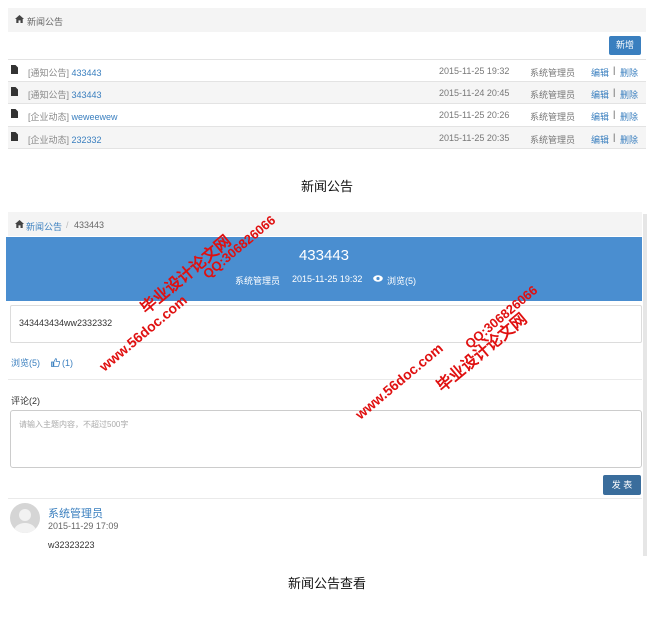 The width and height of the screenshot is (654, 628). Describe the element at coordinates (327, 279) in the screenshot. I see `article-date: 2015-11-25 19:32` at that location.